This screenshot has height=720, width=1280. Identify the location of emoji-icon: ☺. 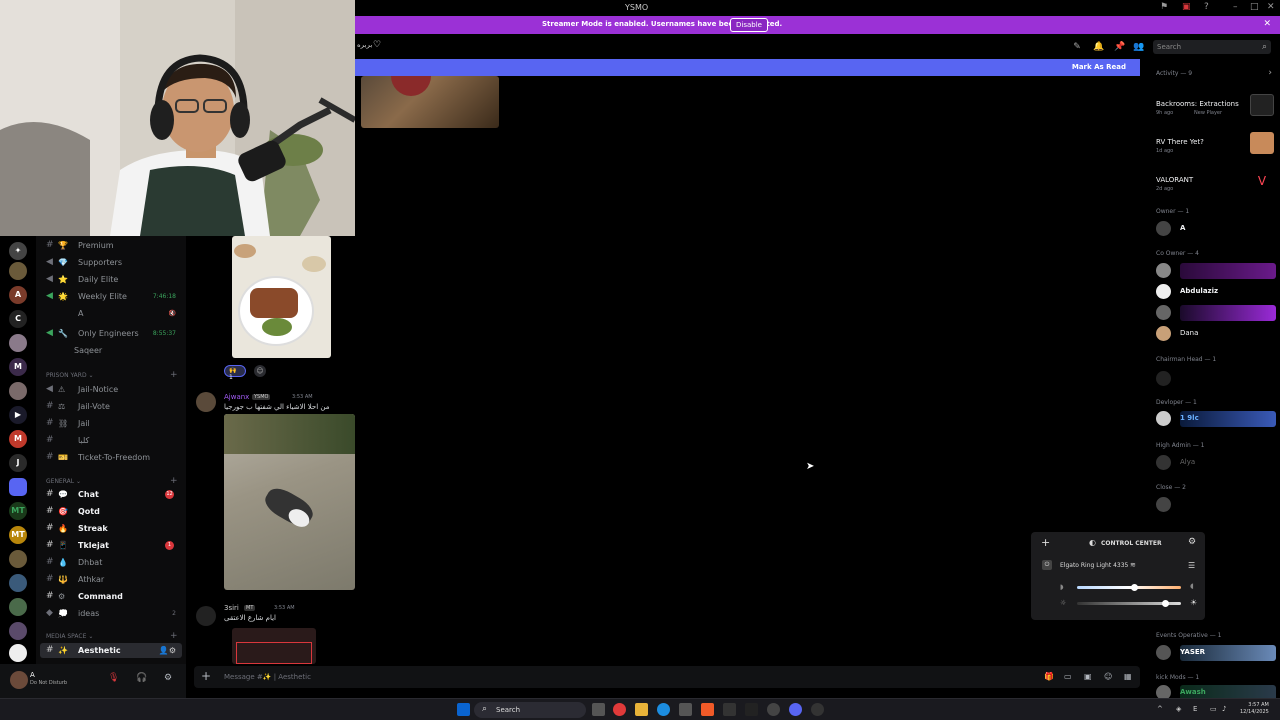
(1108, 676).